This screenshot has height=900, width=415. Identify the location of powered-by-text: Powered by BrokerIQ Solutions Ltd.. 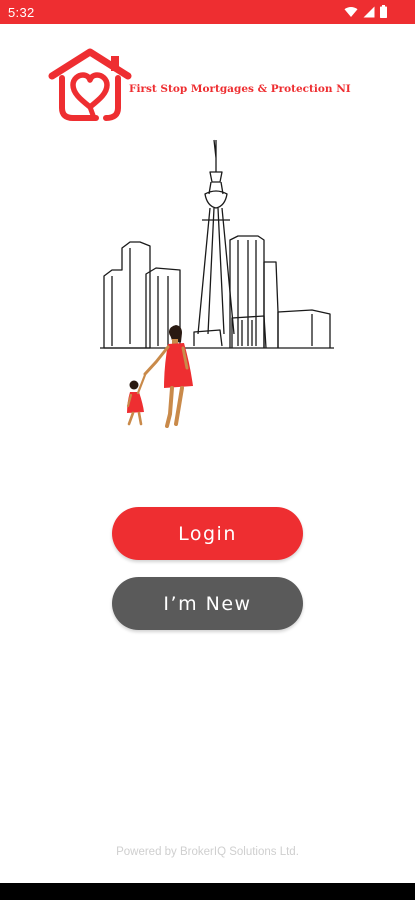
(207, 852).